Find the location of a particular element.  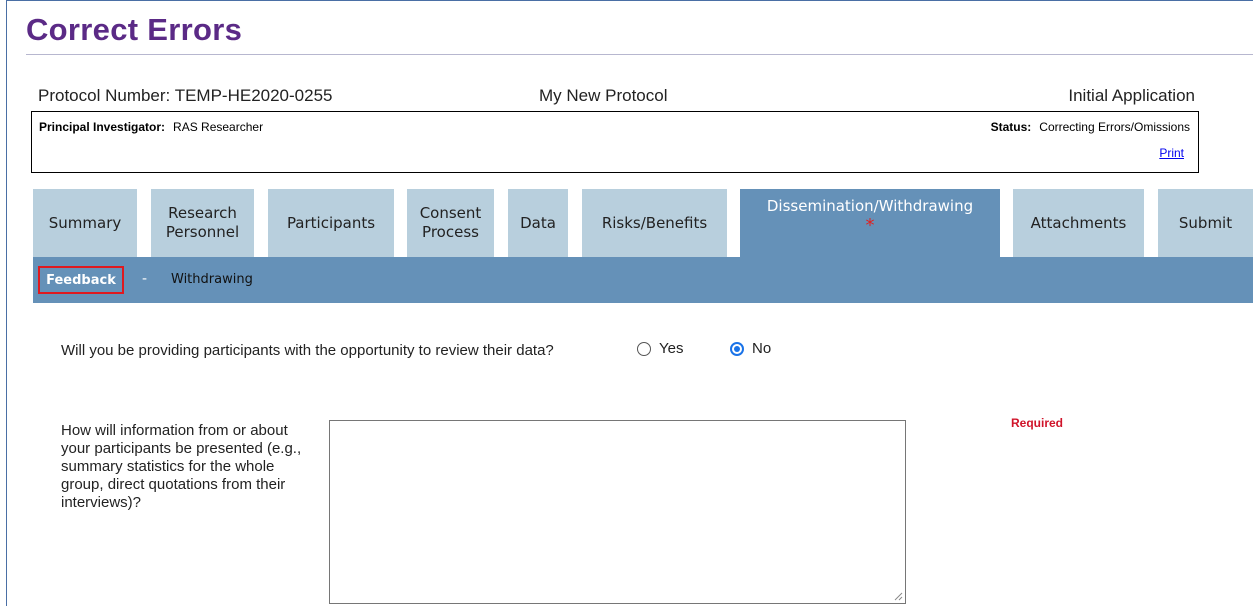

tab-label: Consent Process is located at coordinates (450, 222).